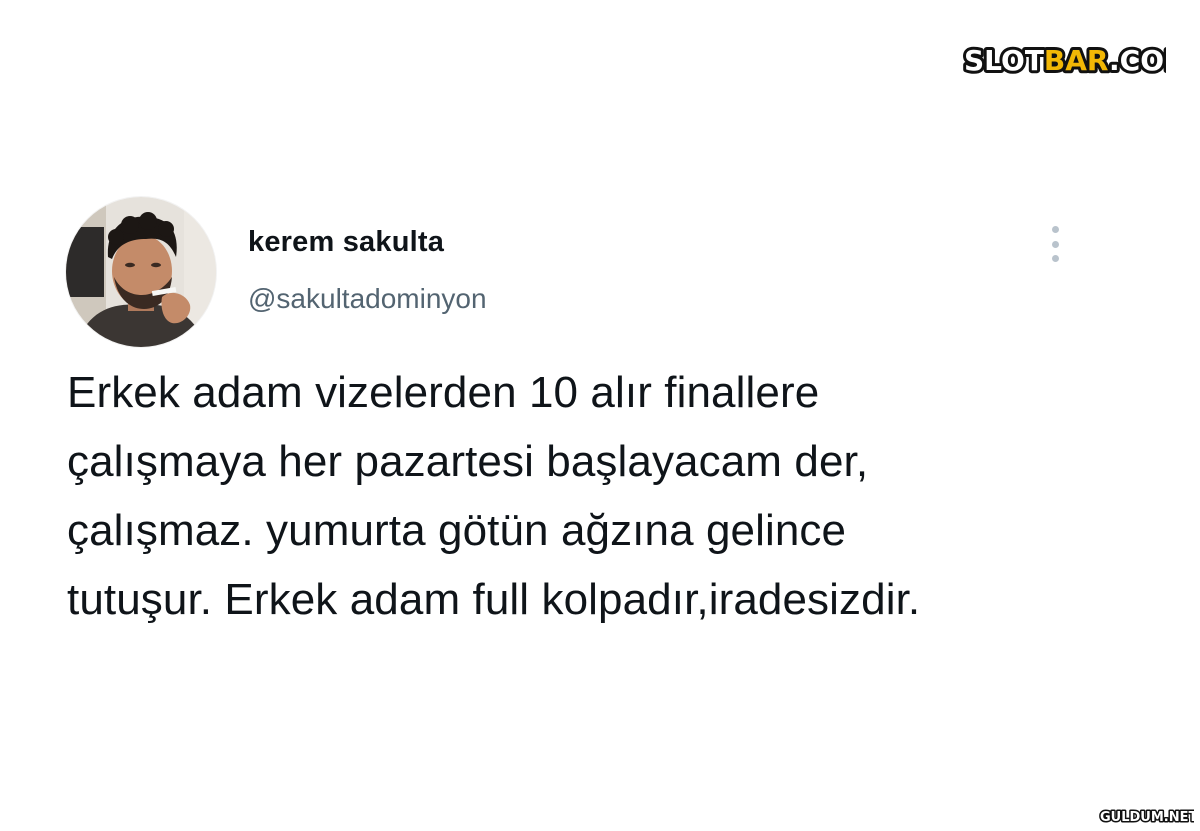 This screenshot has width=1200, height=831. Describe the element at coordinates (443, 392) in the screenshot. I see `tweet-text-line: Erkek adam vizelerden 10 alır finallere` at that location.